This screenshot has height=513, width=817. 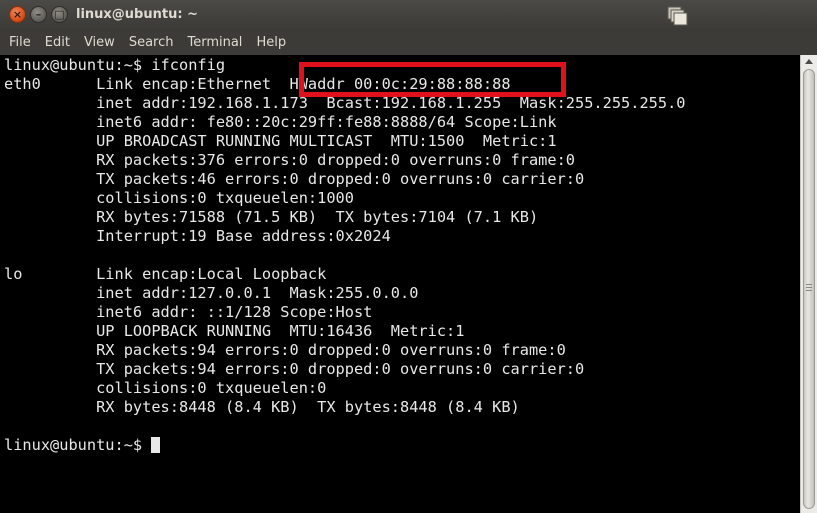 What do you see at coordinates (179, 198) in the screenshot?
I see `terminal-line: collisions:0 txqueuelen:1000` at bounding box center [179, 198].